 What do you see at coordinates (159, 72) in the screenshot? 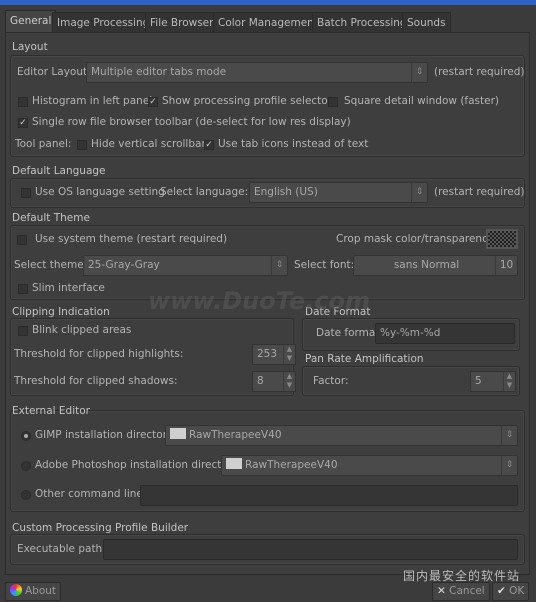
I see `editor-layout-value: Multiple editor tabs mode` at bounding box center [159, 72].